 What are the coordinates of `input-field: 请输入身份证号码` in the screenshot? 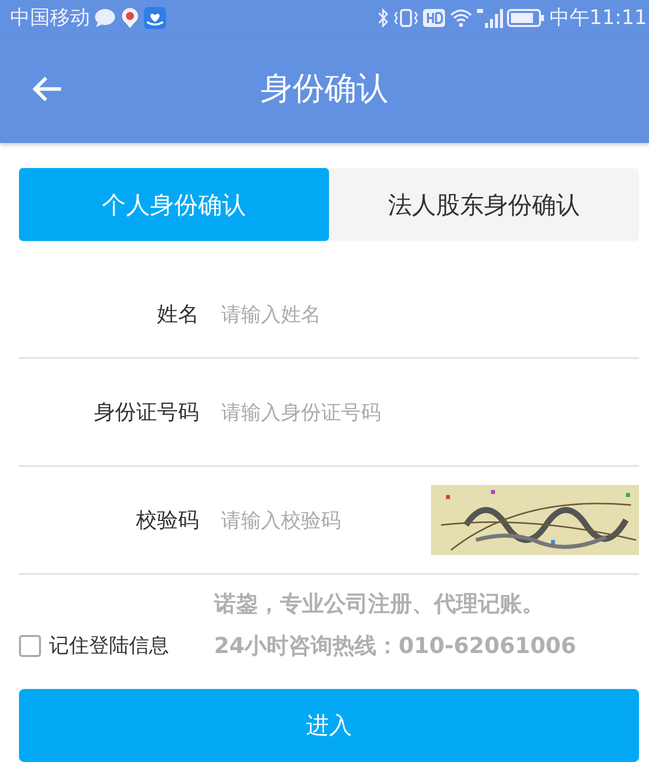 It's located at (429, 412).